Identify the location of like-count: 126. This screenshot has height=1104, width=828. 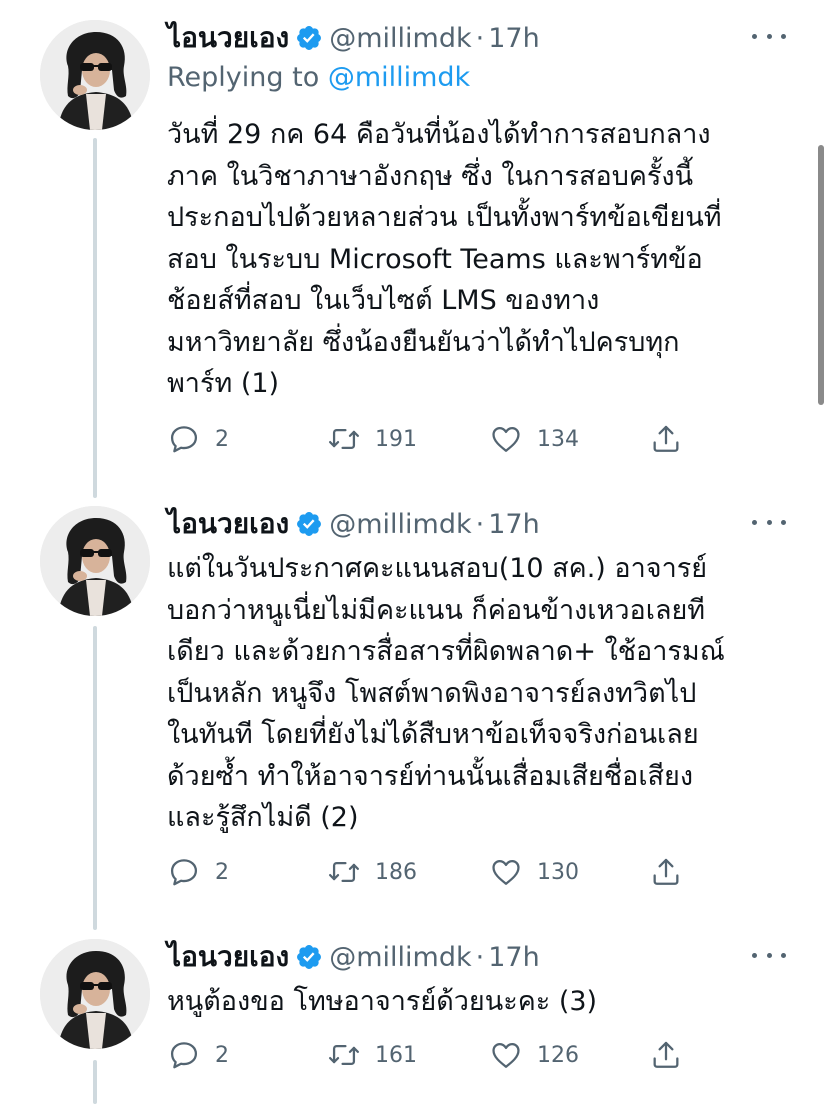
(558, 1055).